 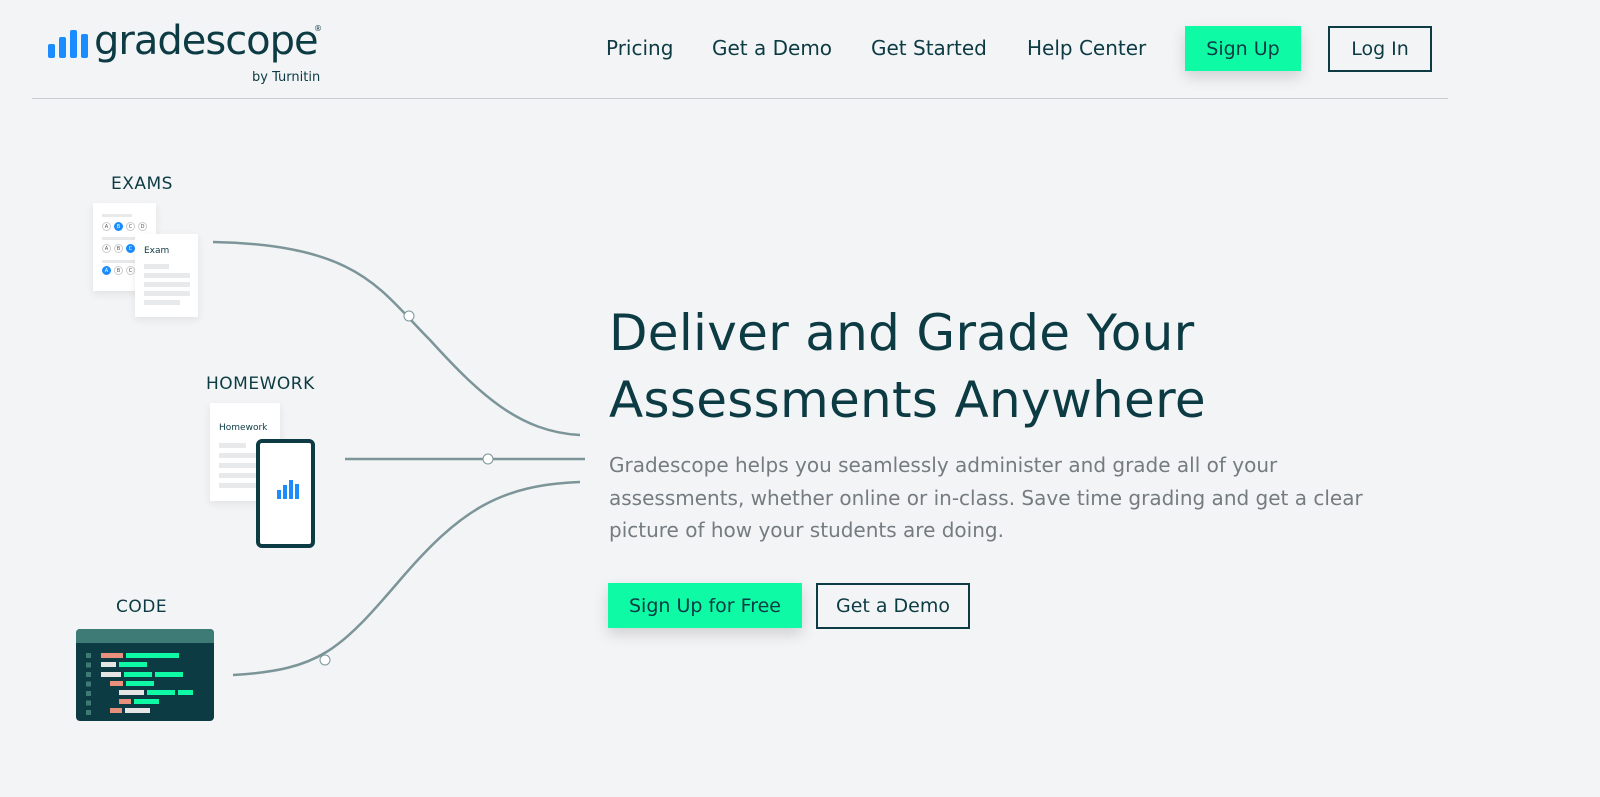 What do you see at coordinates (243, 428) in the screenshot?
I see `homework-doc-title: Homework` at bounding box center [243, 428].